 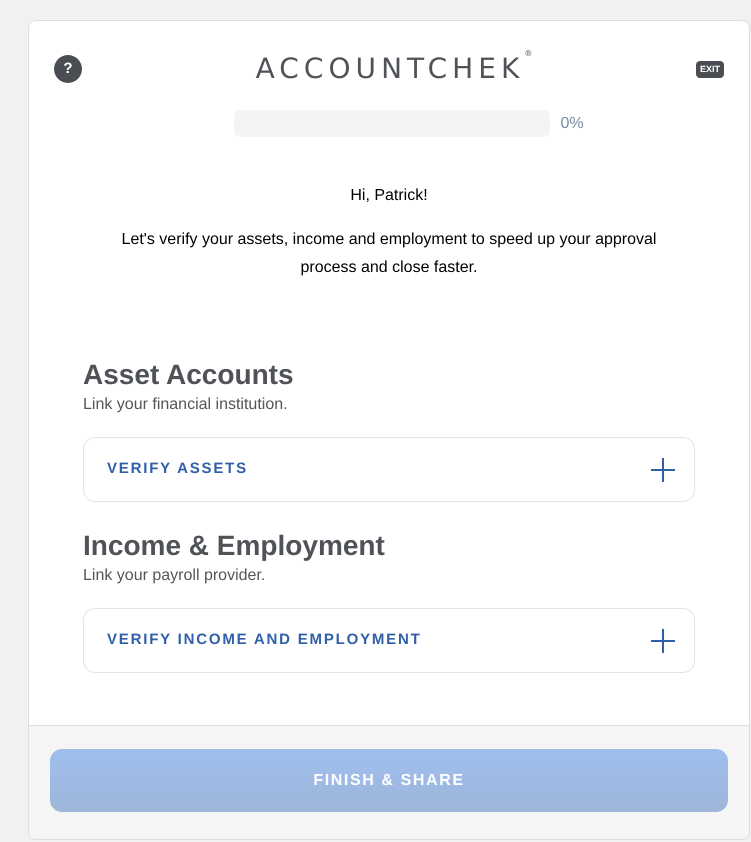 What do you see at coordinates (189, 375) in the screenshot?
I see `section-title: Asset Accounts` at bounding box center [189, 375].